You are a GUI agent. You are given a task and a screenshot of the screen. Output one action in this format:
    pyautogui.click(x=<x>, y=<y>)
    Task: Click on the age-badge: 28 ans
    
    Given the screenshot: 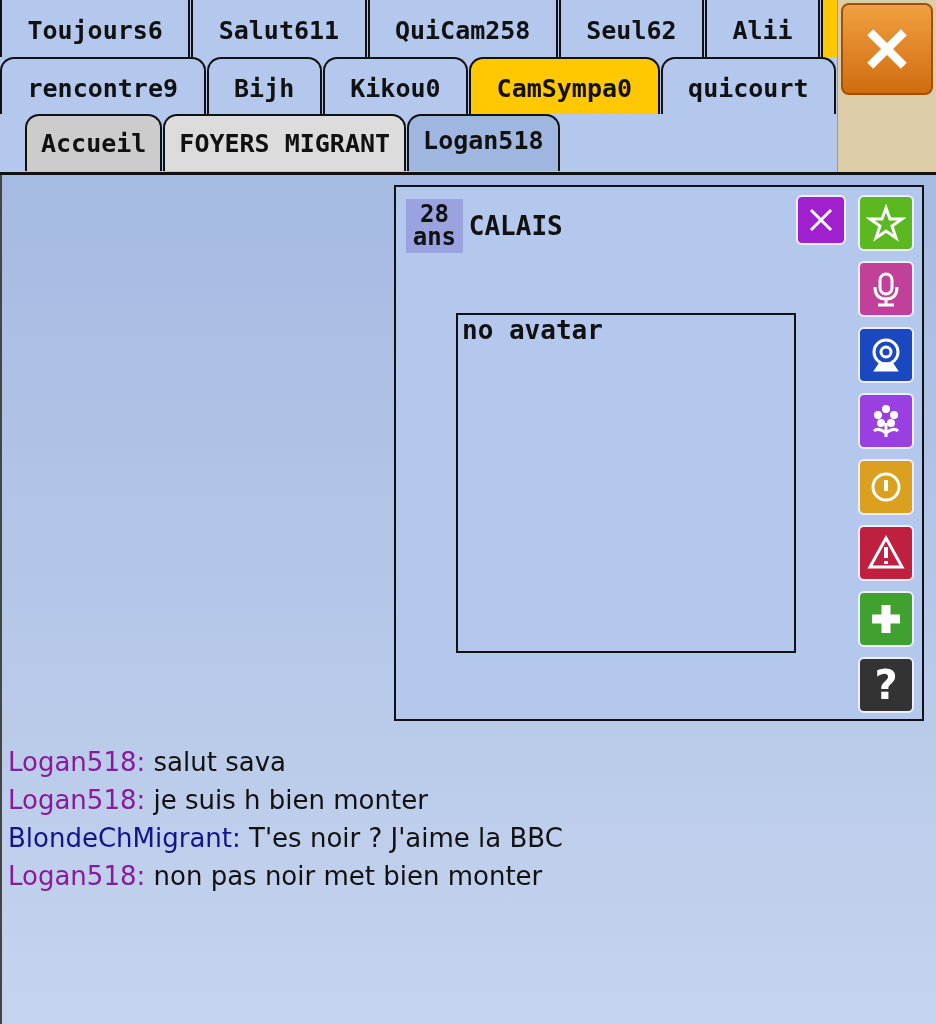 What is the action you would take?
    pyautogui.click(x=434, y=226)
    